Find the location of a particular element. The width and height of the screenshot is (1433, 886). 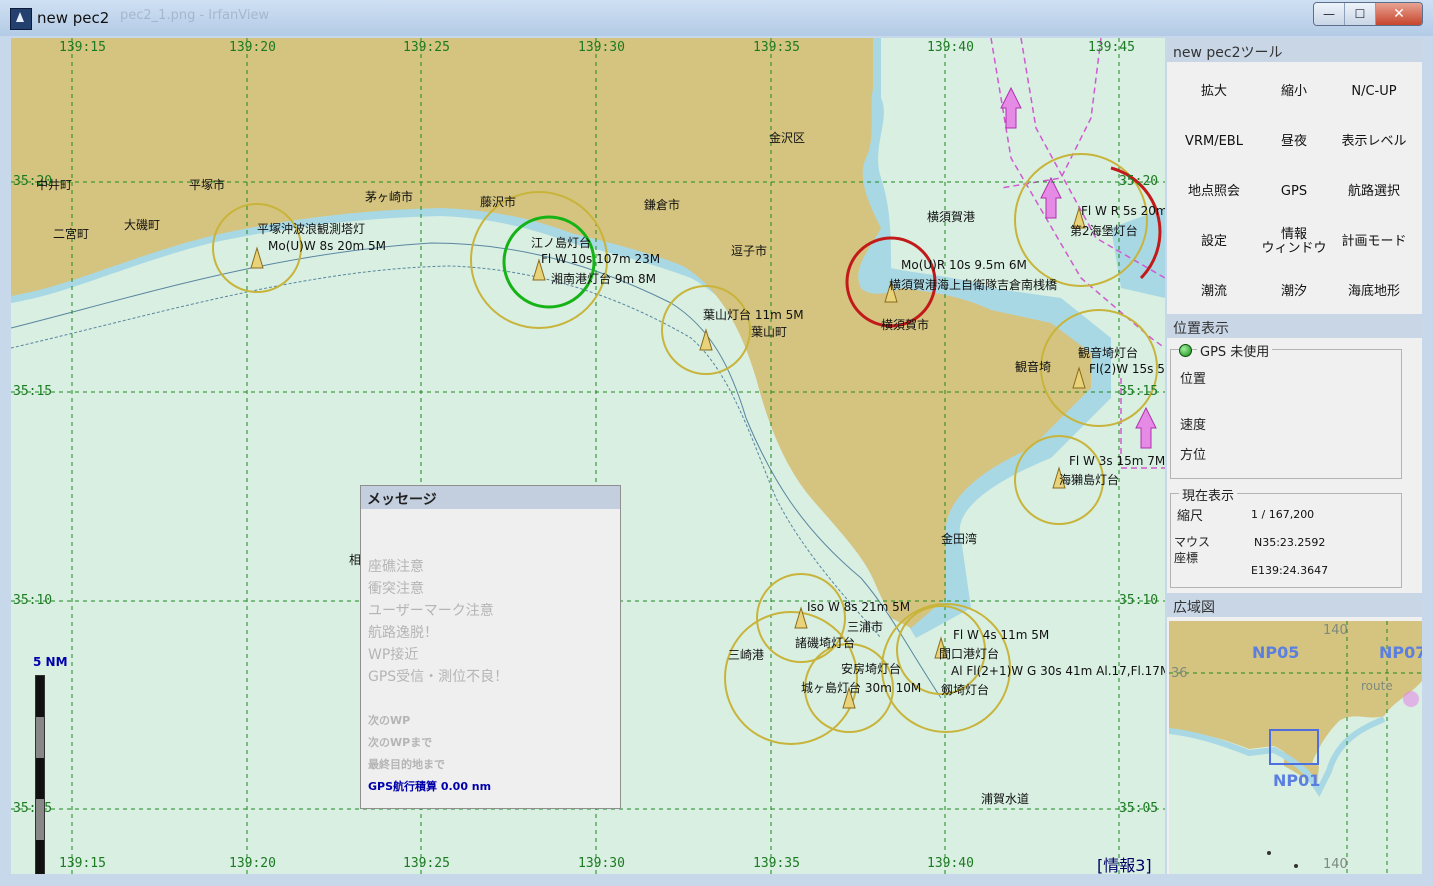

overview-map: NP05 NP07 NP01 140 36 140 route is located at coordinates (1295, 747).